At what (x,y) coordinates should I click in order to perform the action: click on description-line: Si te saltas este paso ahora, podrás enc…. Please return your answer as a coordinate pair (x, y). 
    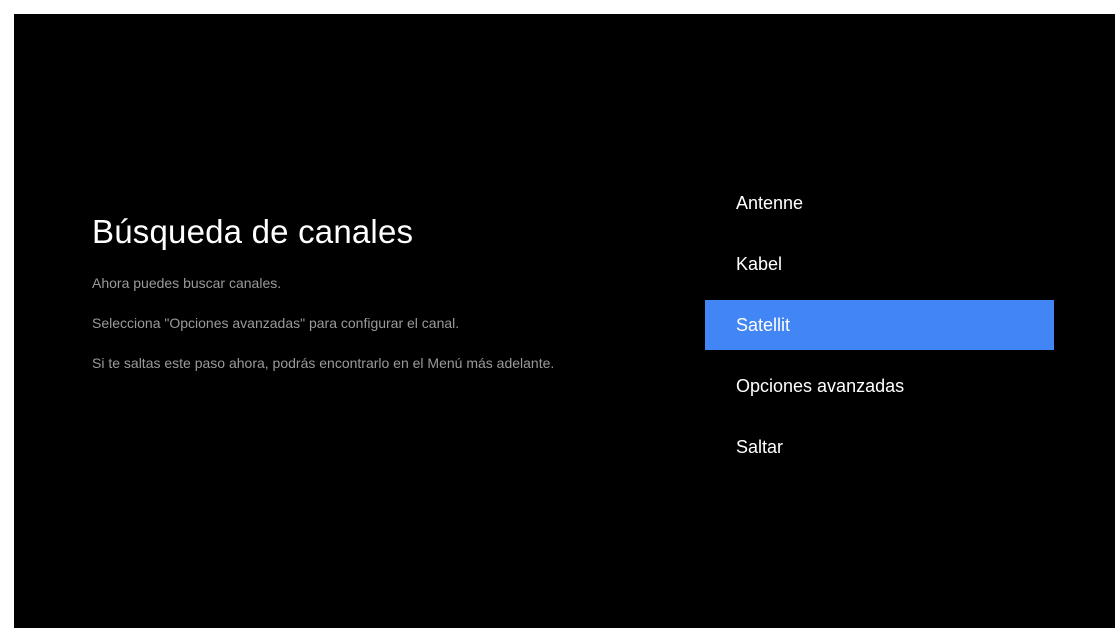
    Looking at the image, I should click on (323, 363).